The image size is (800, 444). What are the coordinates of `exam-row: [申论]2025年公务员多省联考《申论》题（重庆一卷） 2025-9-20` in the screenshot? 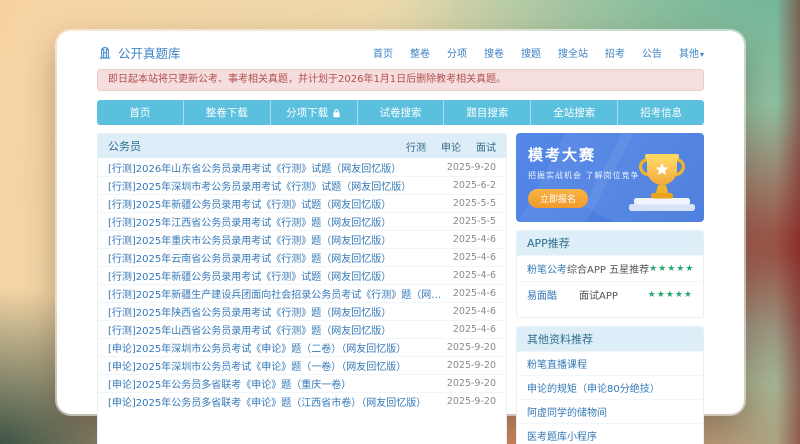 It's located at (302, 383).